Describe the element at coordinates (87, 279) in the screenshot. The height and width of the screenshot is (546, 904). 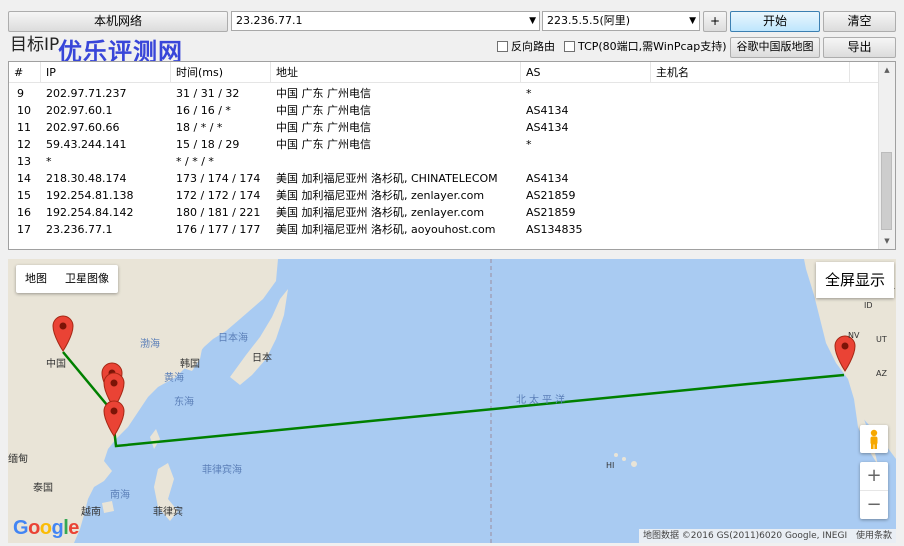
I see `tab-satellite: 卫星图像` at that location.